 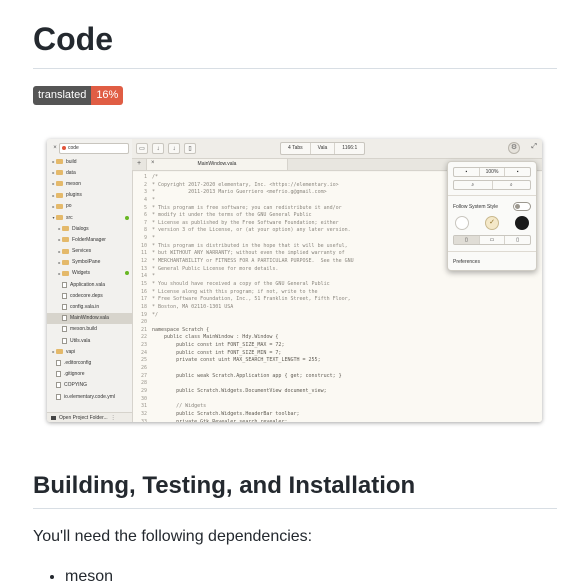 What do you see at coordinates (143, 360) in the screenshot?
I see `line-number: 25` at bounding box center [143, 360].